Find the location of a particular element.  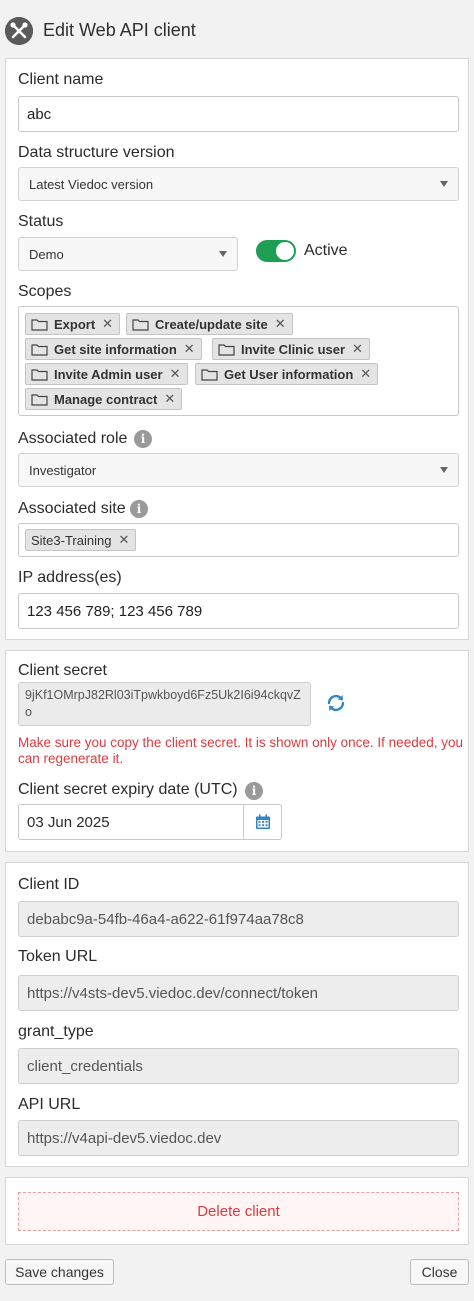

scope-tag-label: Create/update site is located at coordinates (211, 324).